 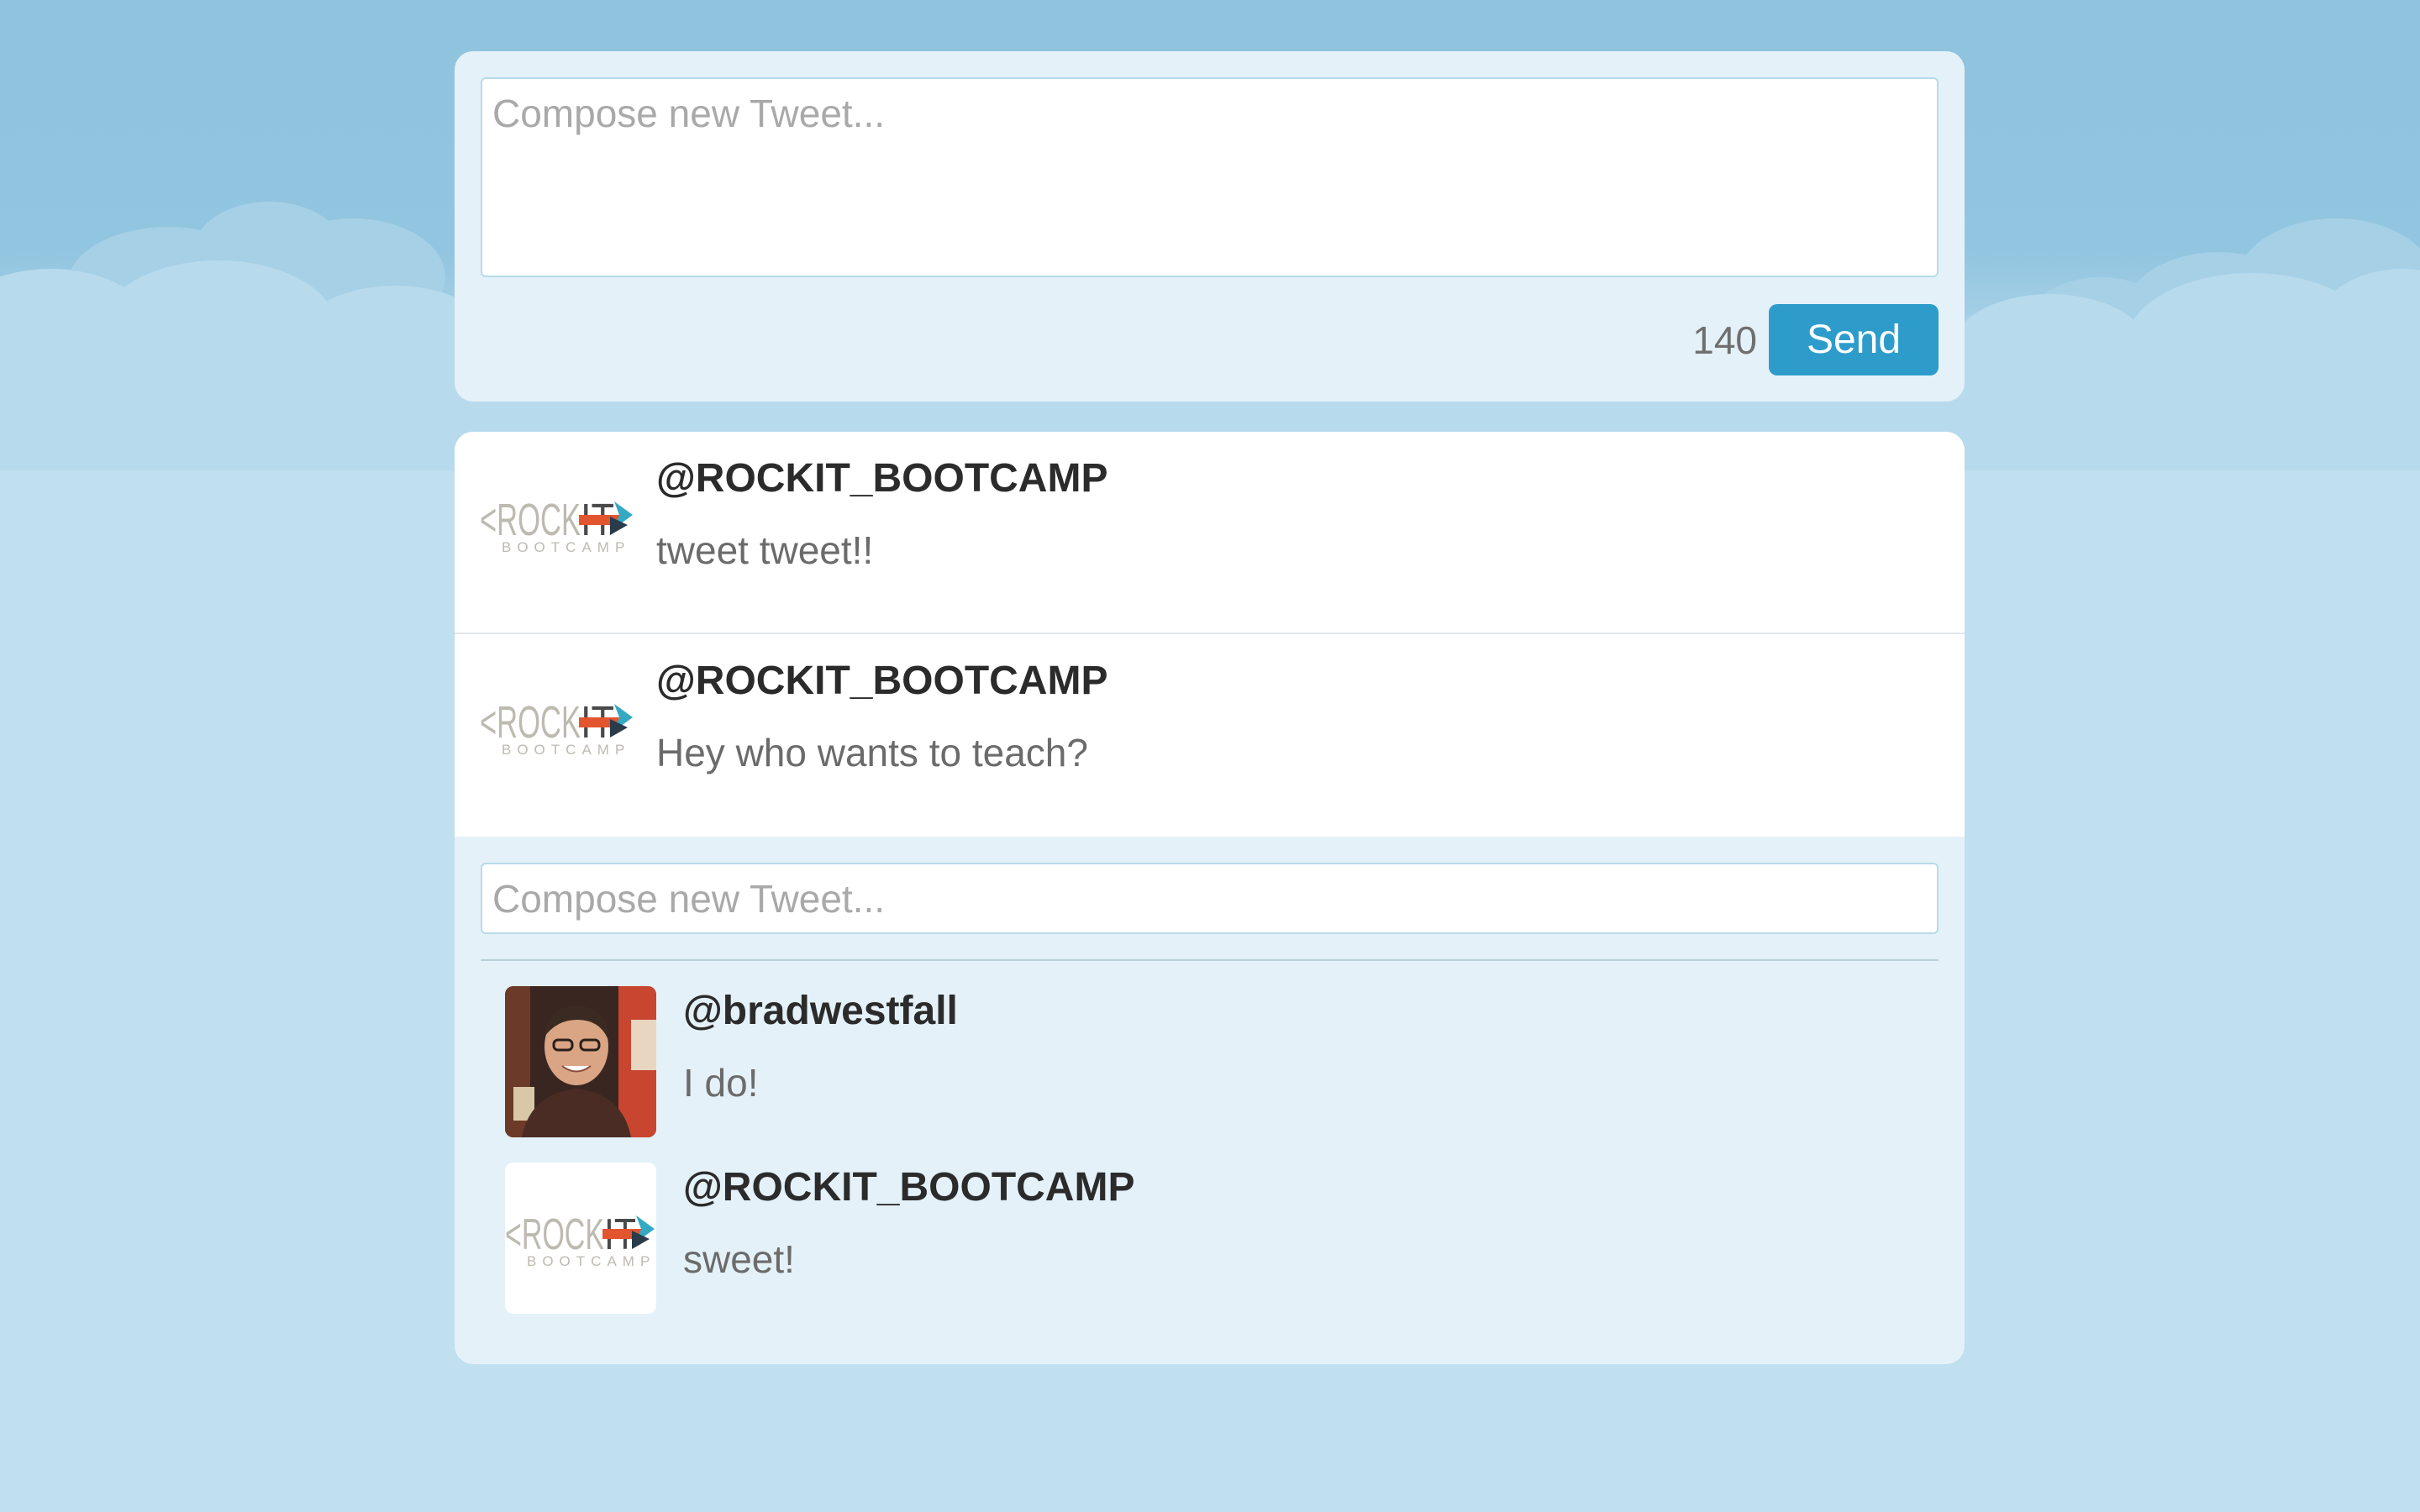 I want to click on reply-text: I do!, so click(x=721, y=1083).